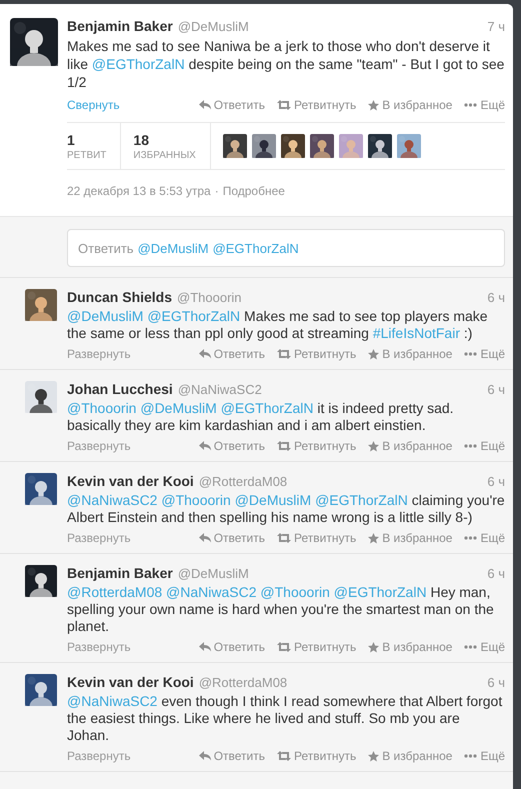 Image resolution: width=521 pixels, height=789 pixels. What do you see at coordinates (139, 191) in the screenshot?
I see `tweet-date: 22 декабря 13 в 5:53 утра` at bounding box center [139, 191].